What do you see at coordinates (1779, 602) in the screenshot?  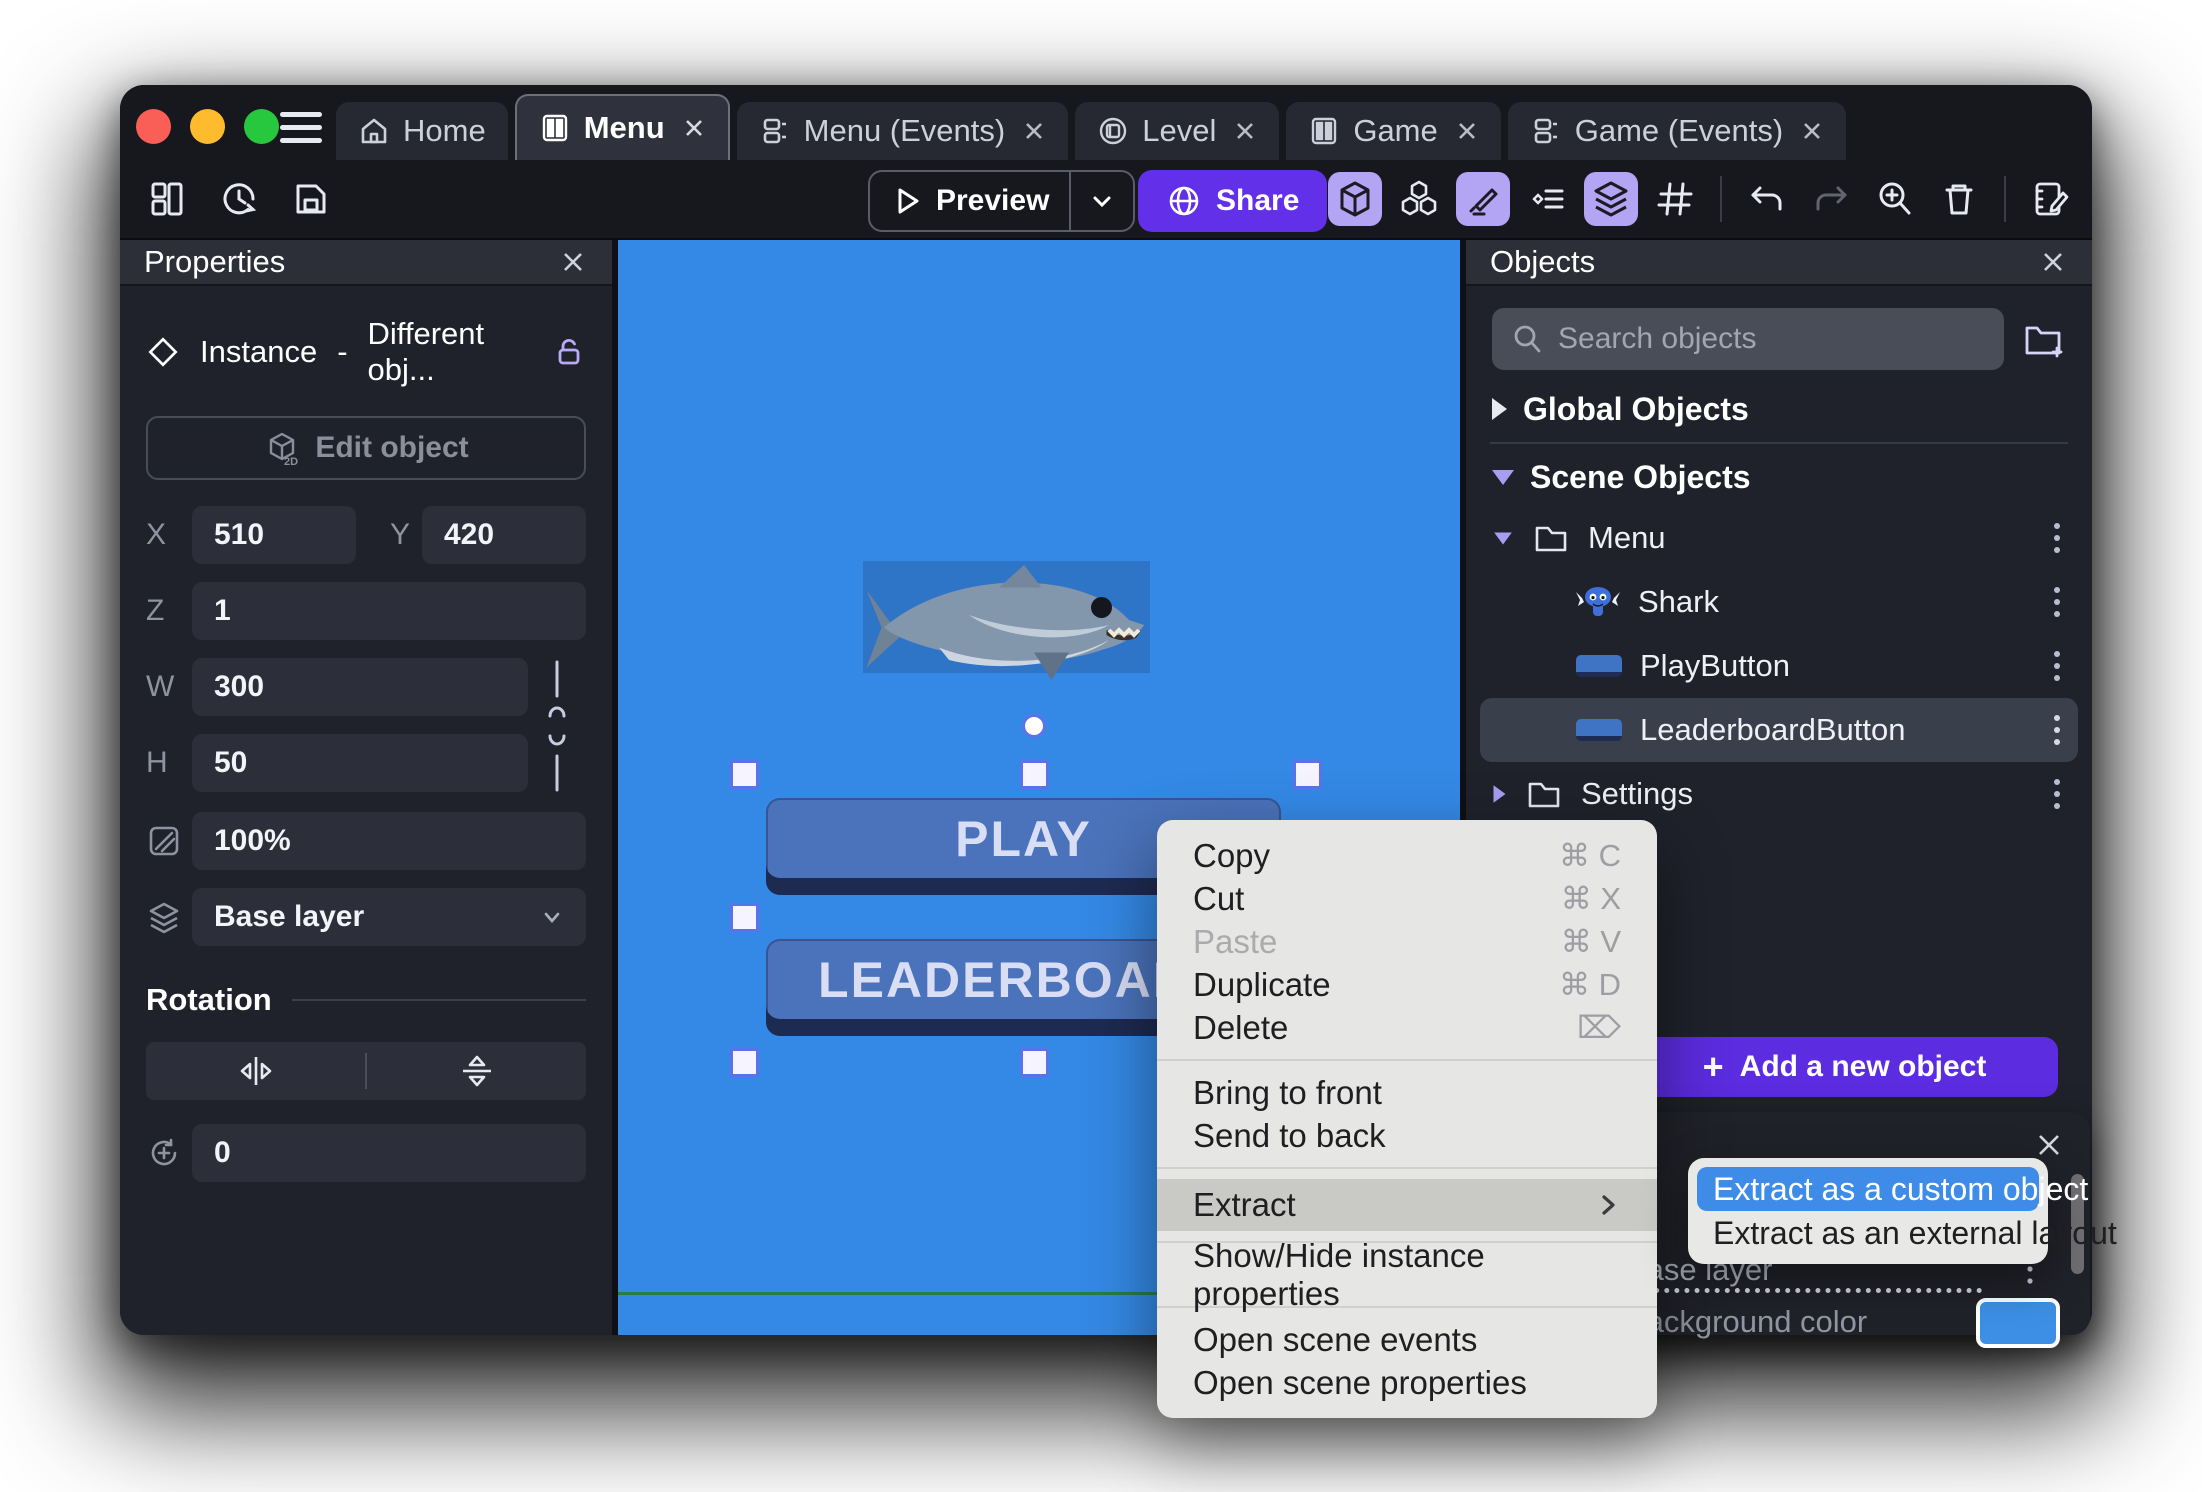 I see `tree-item-shark: Shark` at bounding box center [1779, 602].